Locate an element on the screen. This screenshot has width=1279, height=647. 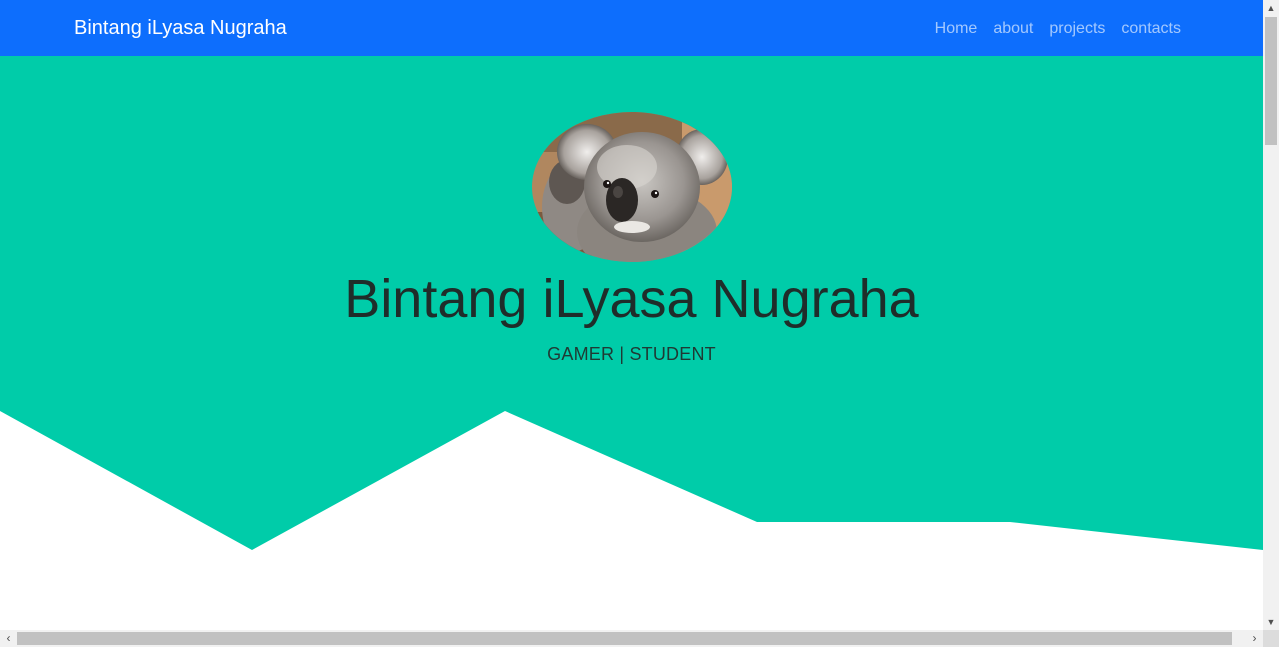
nav-links: Home about projects contacts is located at coordinates (1058, 29).